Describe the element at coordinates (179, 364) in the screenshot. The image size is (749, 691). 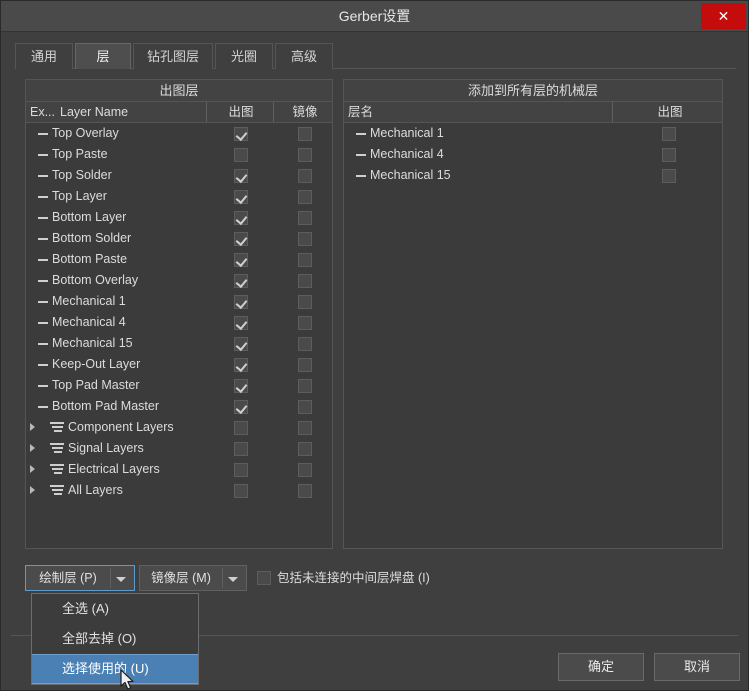
I see `table-row: Keep-Out Layer` at that location.